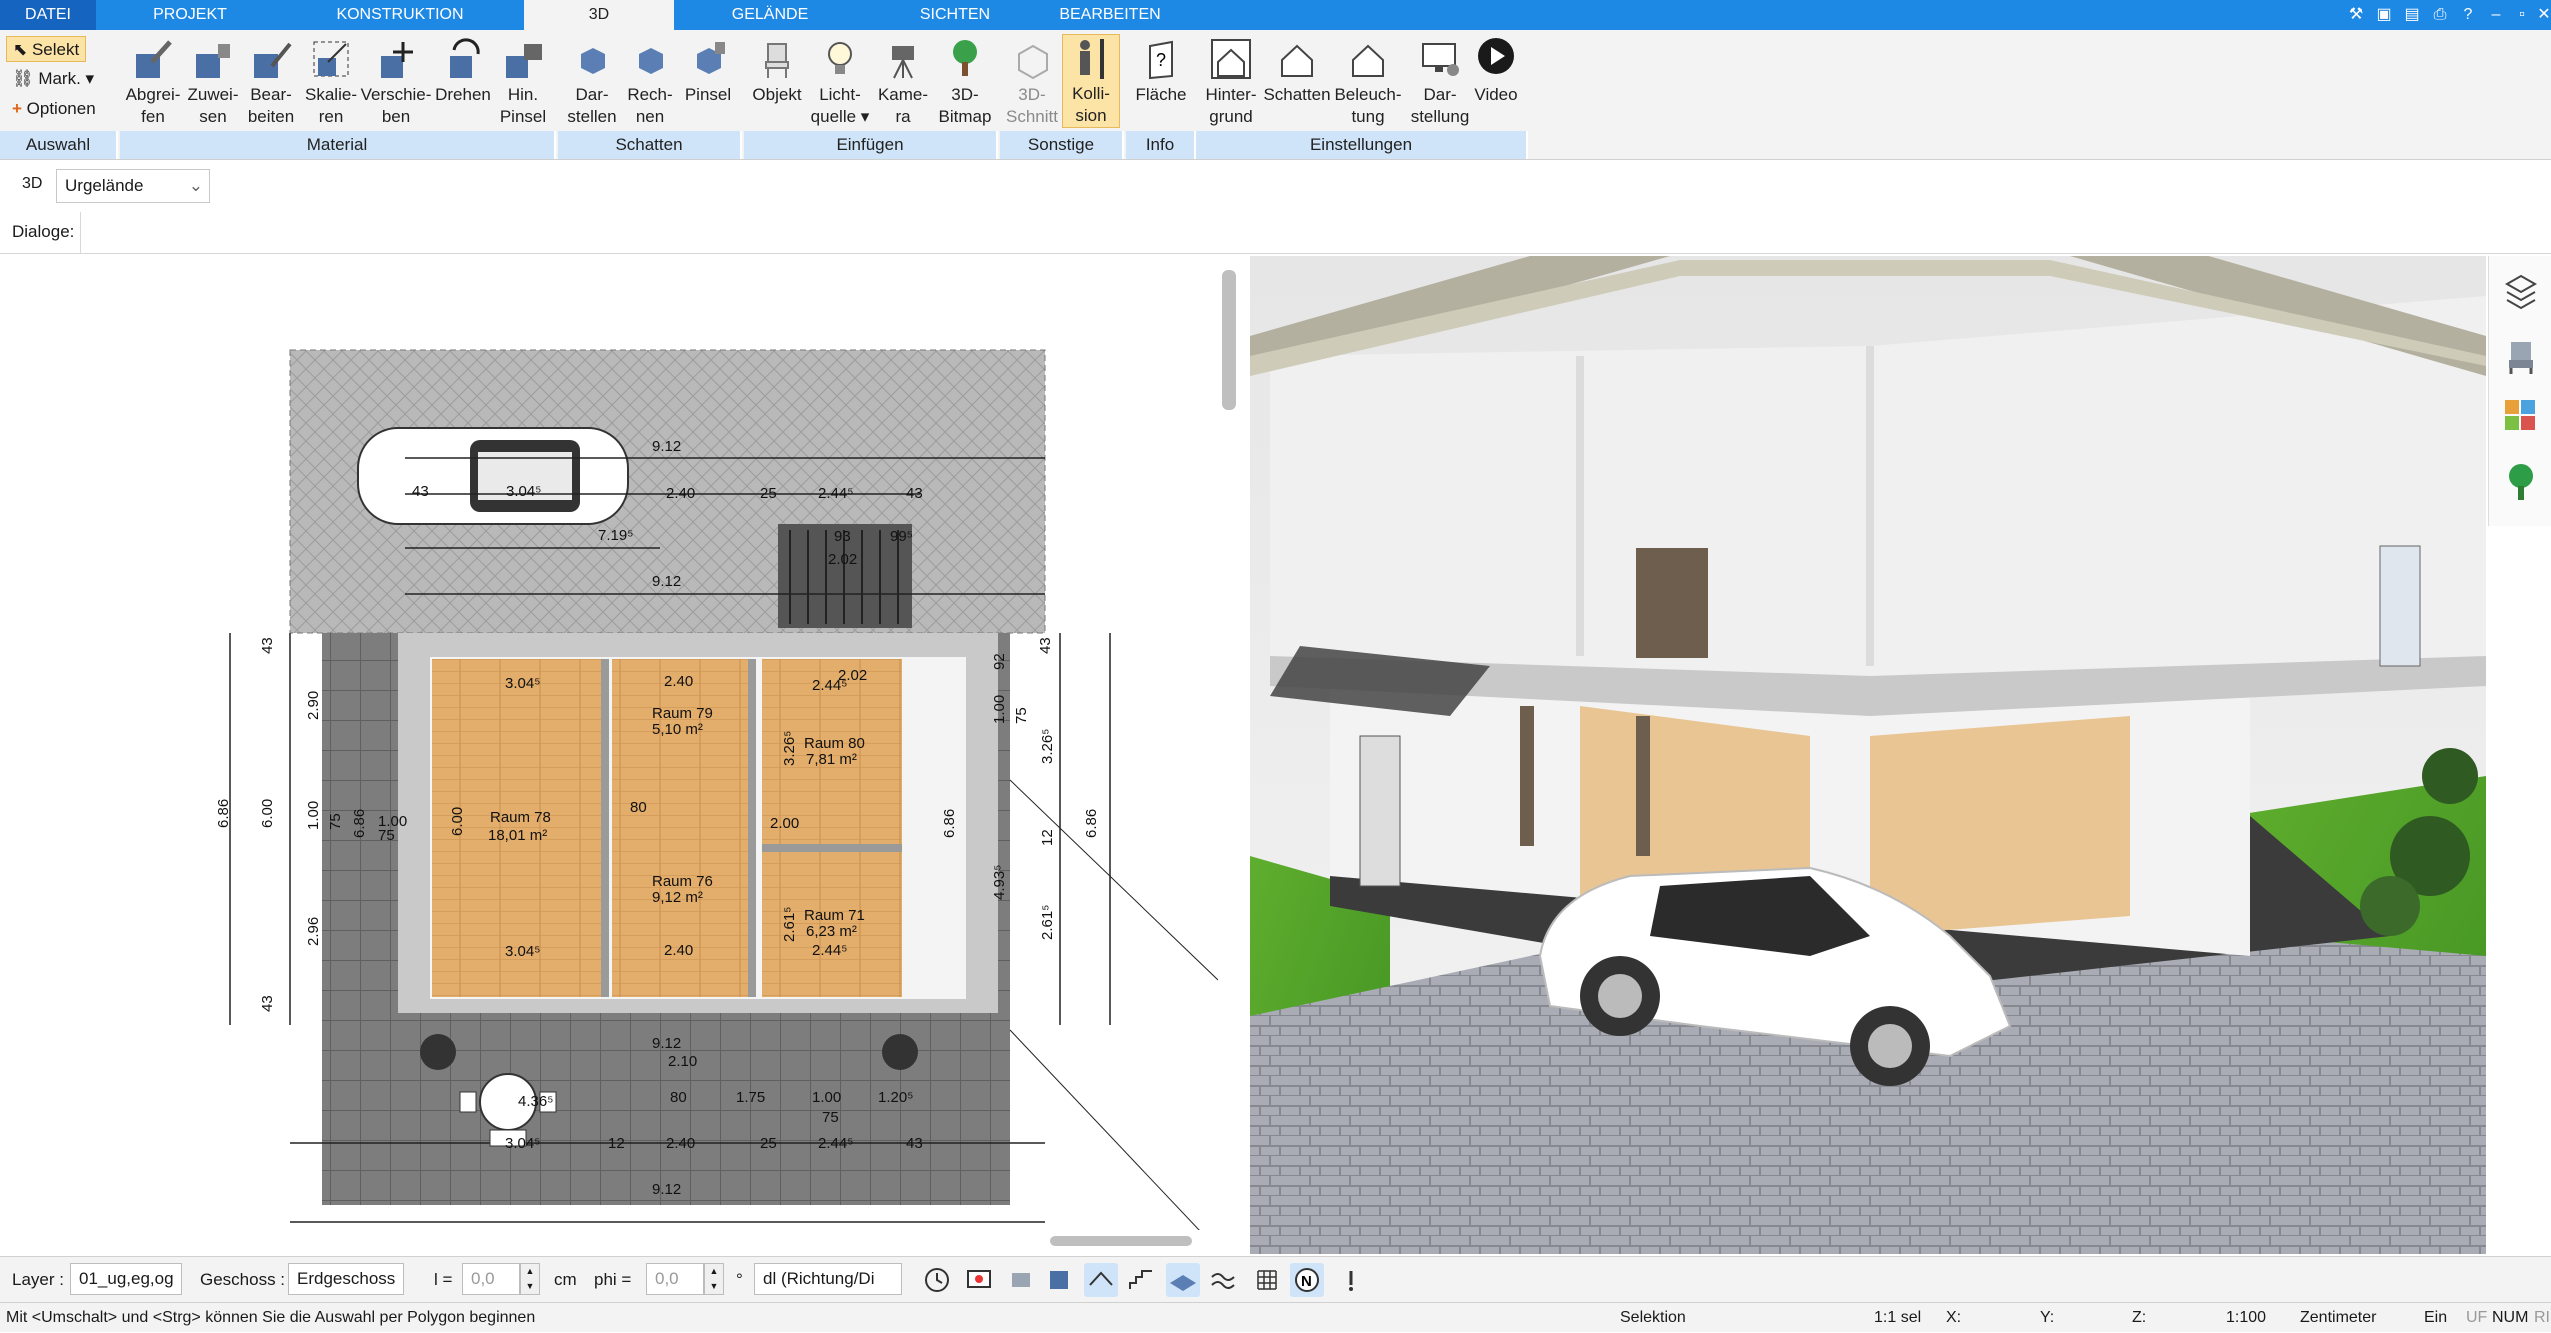  What do you see at coordinates (1898, 1317) in the screenshot?
I see `status-sel: 1:1 sel` at bounding box center [1898, 1317].